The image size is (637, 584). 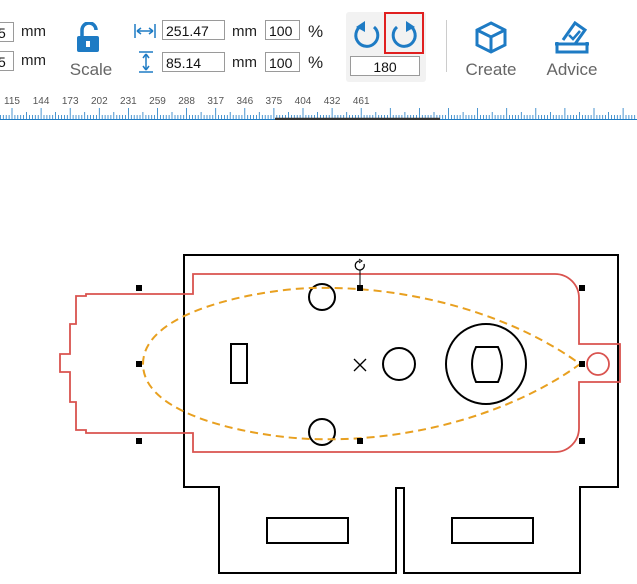 What do you see at coordinates (70, 101) in the screenshot?
I see `ruler-label: 173` at bounding box center [70, 101].